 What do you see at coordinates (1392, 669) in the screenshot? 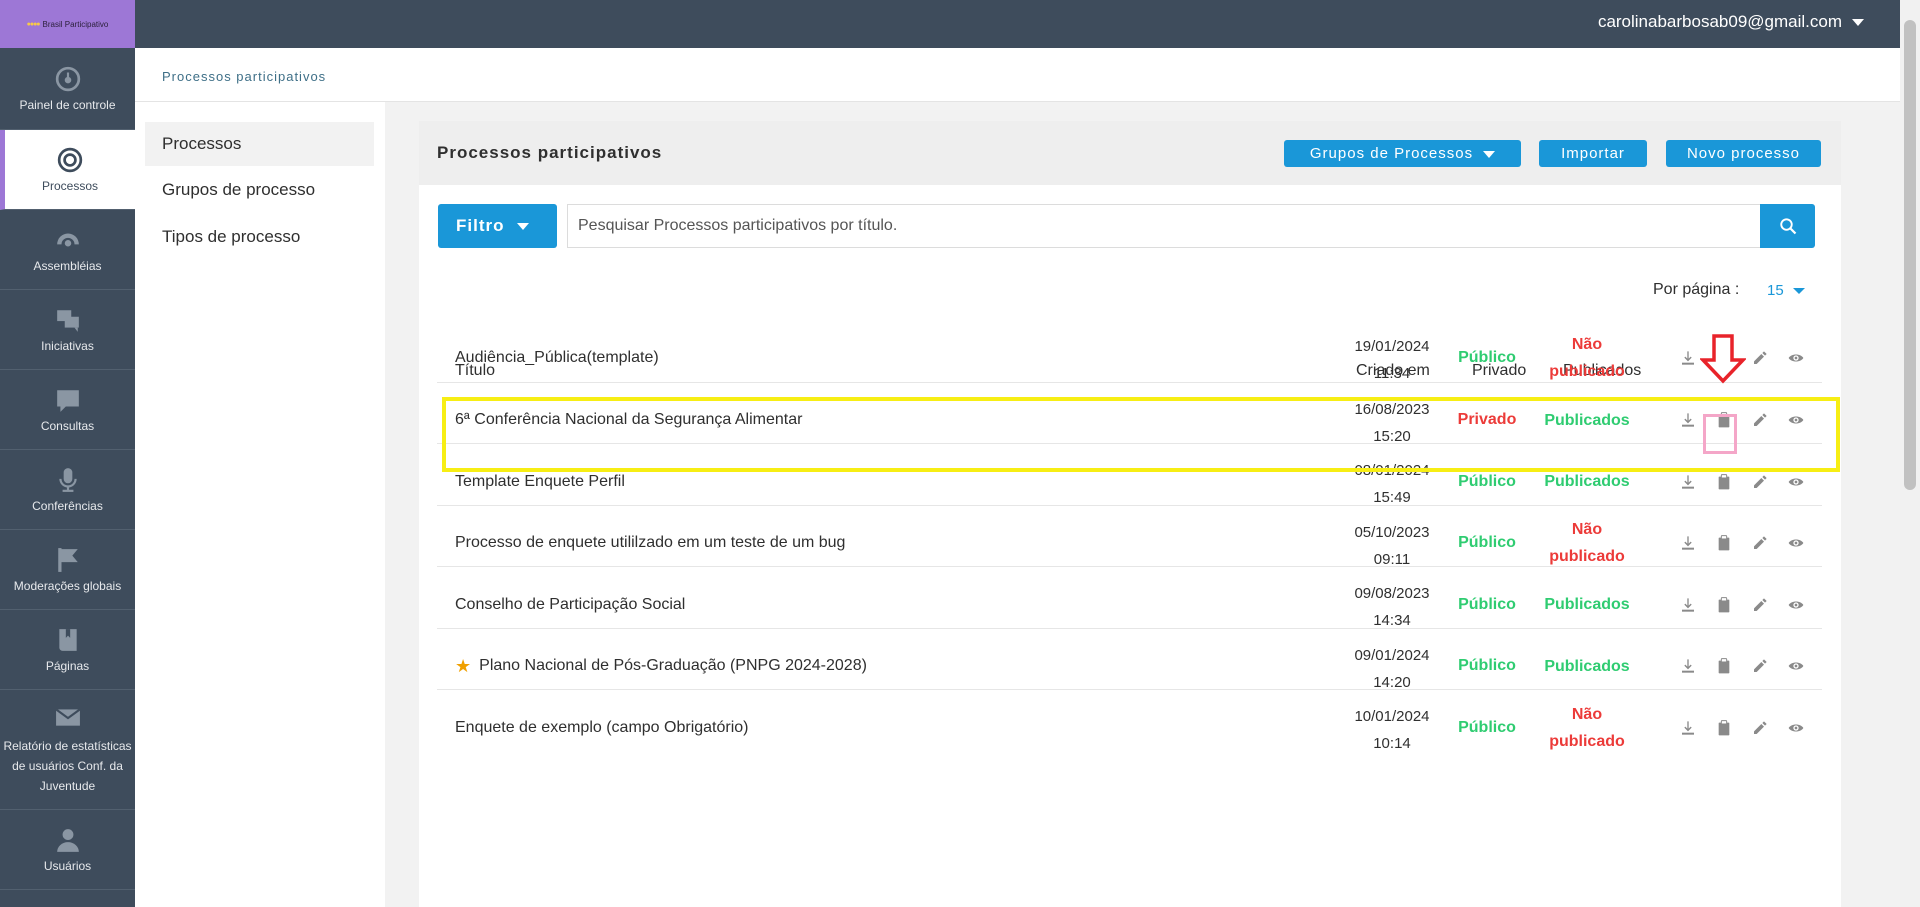
I see `created-at: 09/01/2024 14:20` at bounding box center [1392, 669].